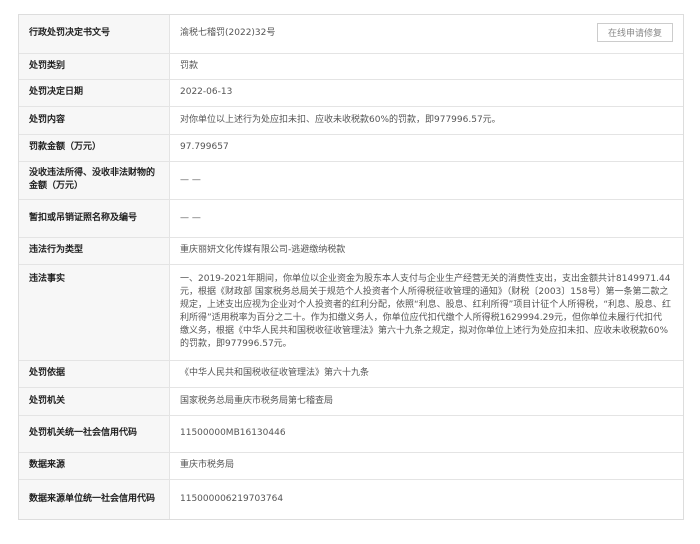 This screenshot has width=700, height=544. I want to click on row-value: 重庆市税务局, so click(426, 466).